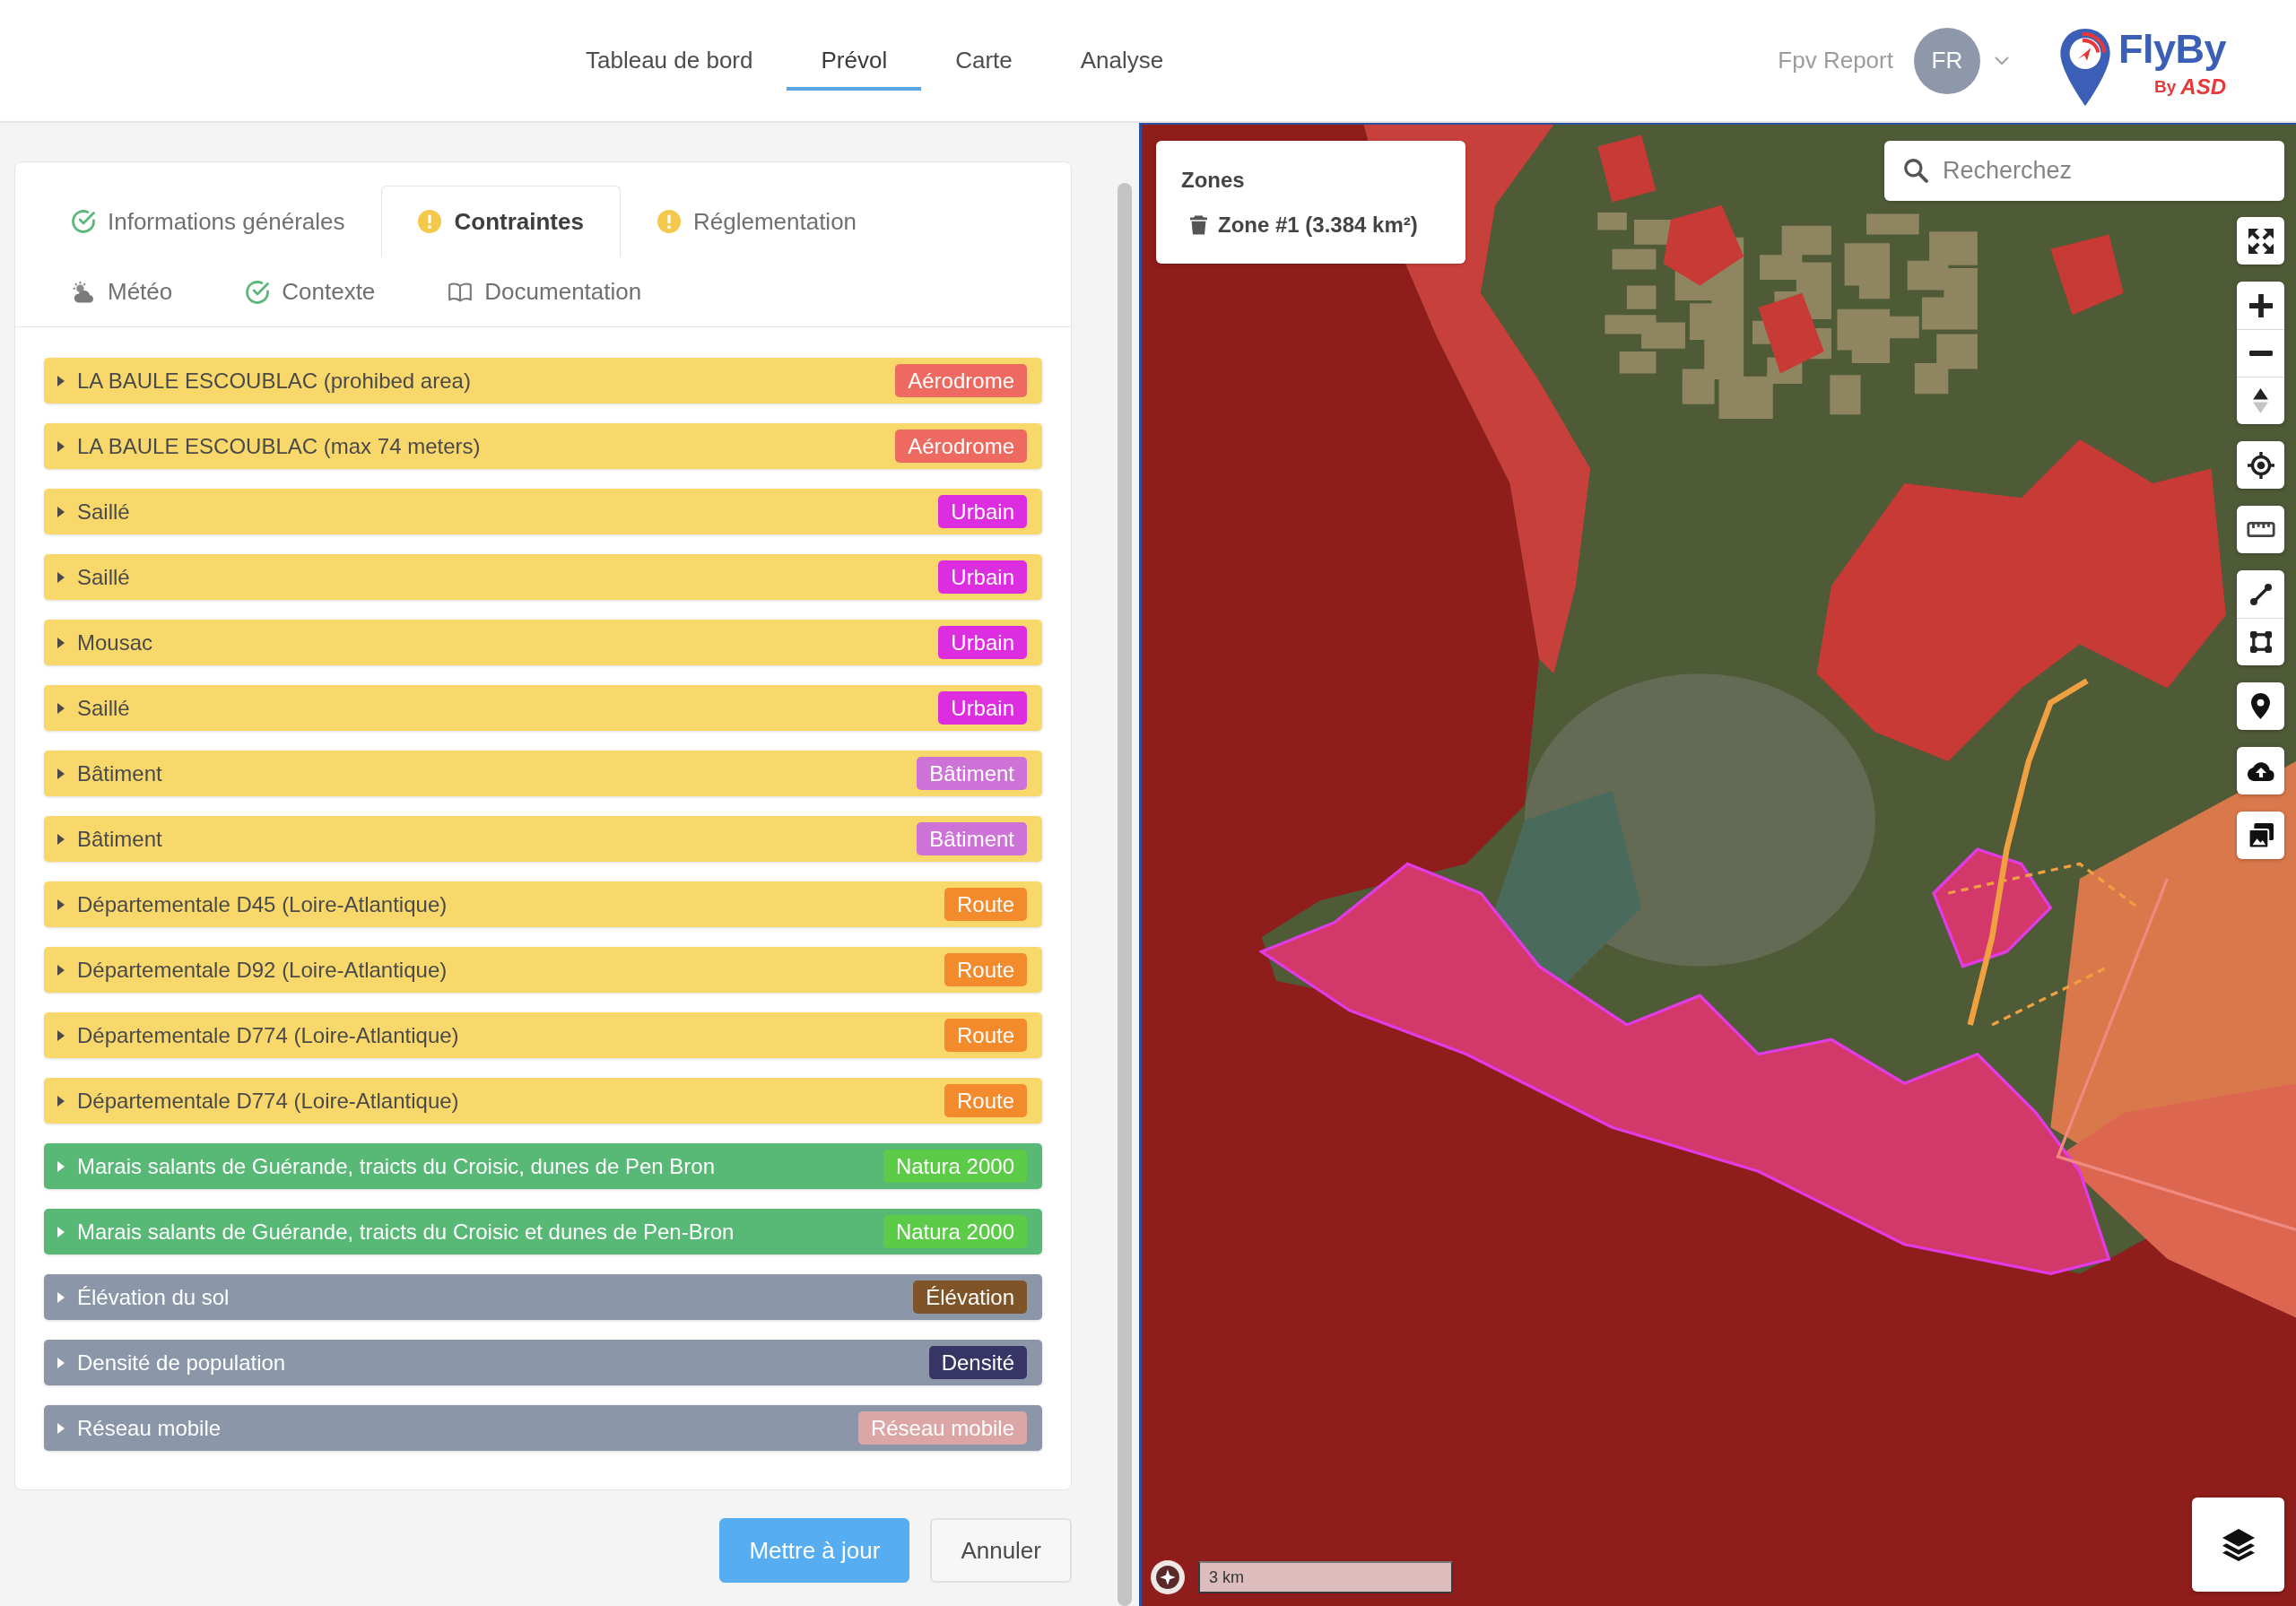 The image size is (2296, 1606). I want to click on form-tab: Météo, so click(122, 291).